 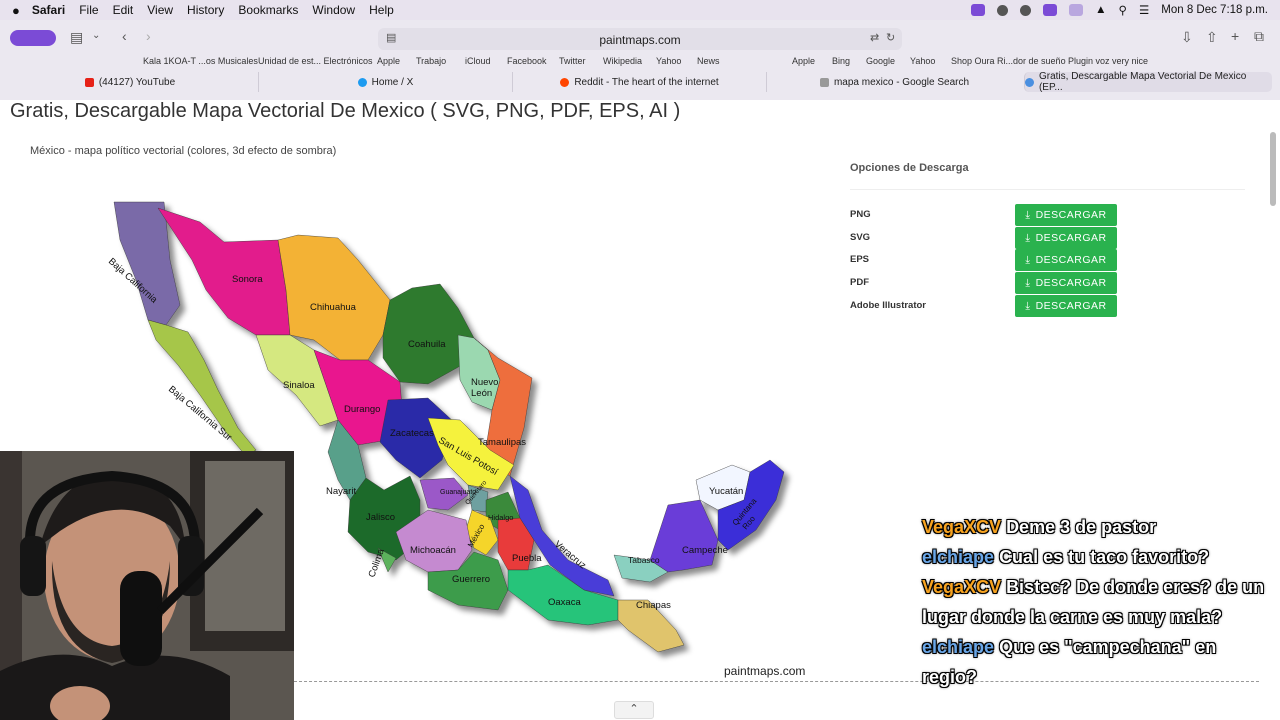 I want to click on download-row-svg: SVG ⤓ DESCARGAR, so click(x=1050, y=238).